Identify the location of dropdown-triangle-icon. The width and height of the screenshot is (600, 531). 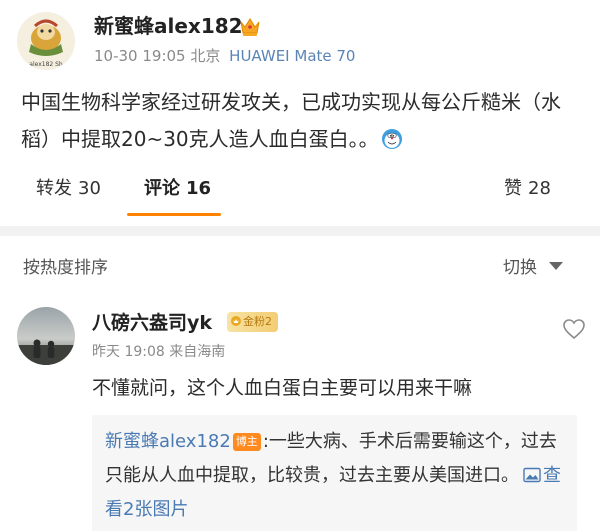
(556, 266).